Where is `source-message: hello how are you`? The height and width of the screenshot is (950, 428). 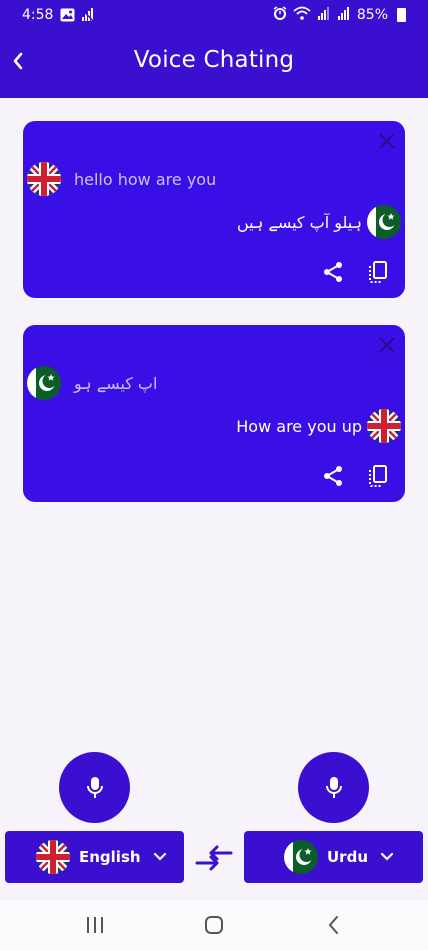
source-message: hello how are you is located at coordinates (121, 179).